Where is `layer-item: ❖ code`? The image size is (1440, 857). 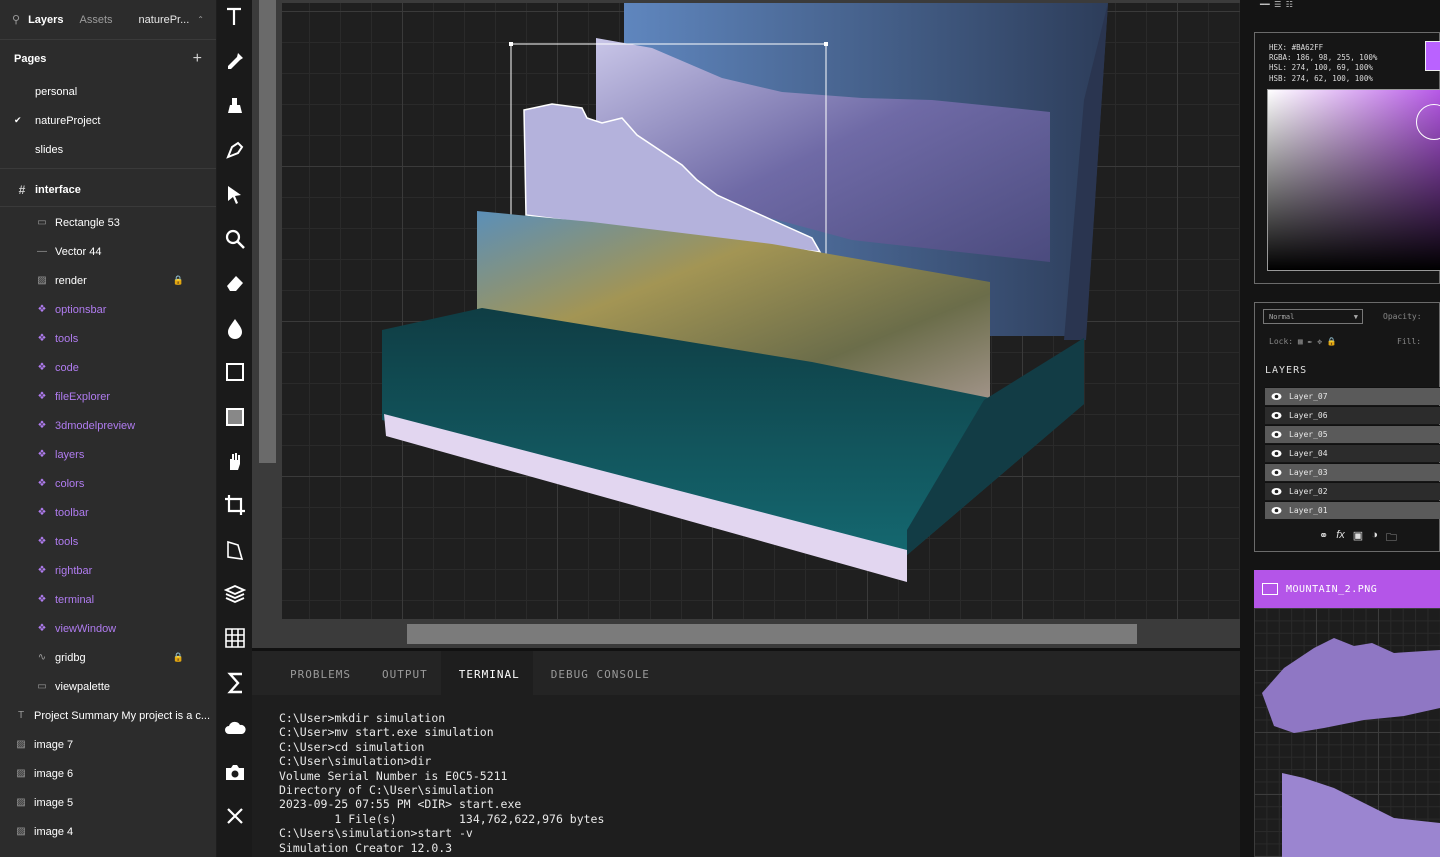 layer-item: ❖ code is located at coordinates (108, 367).